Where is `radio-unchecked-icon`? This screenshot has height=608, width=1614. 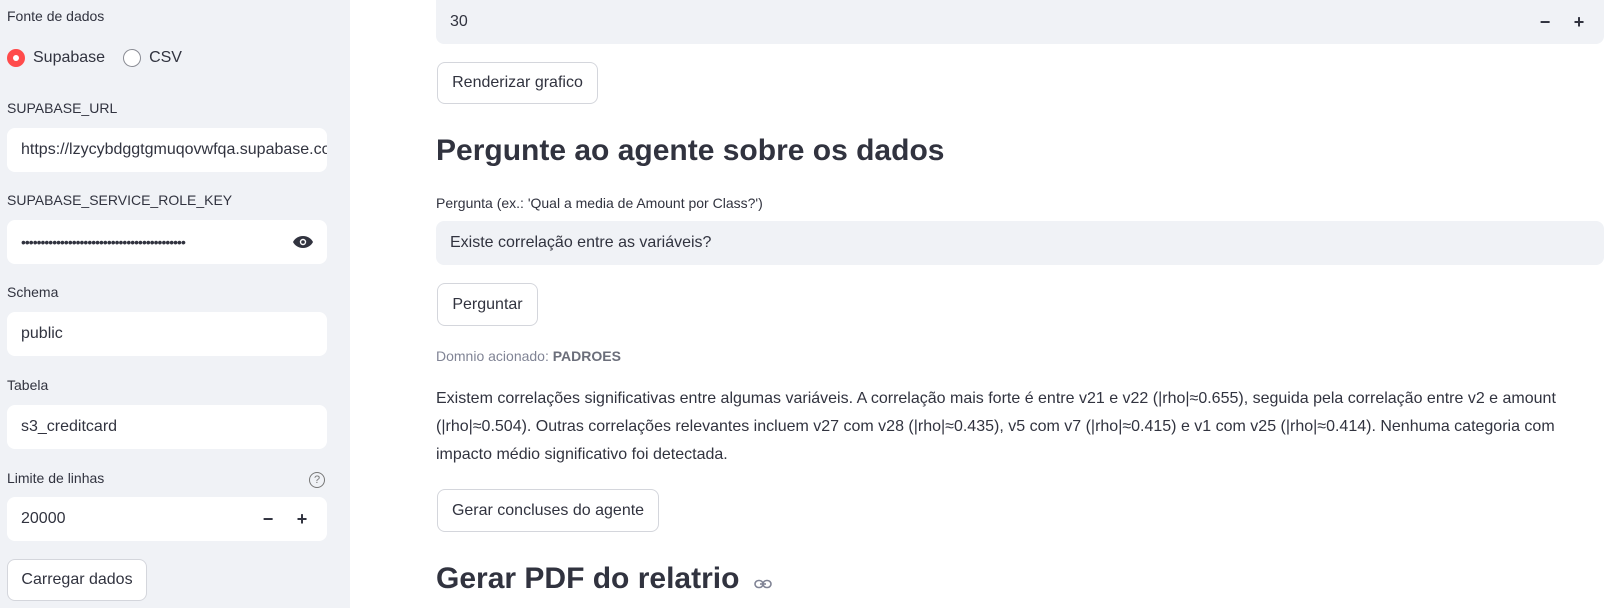 radio-unchecked-icon is located at coordinates (132, 58).